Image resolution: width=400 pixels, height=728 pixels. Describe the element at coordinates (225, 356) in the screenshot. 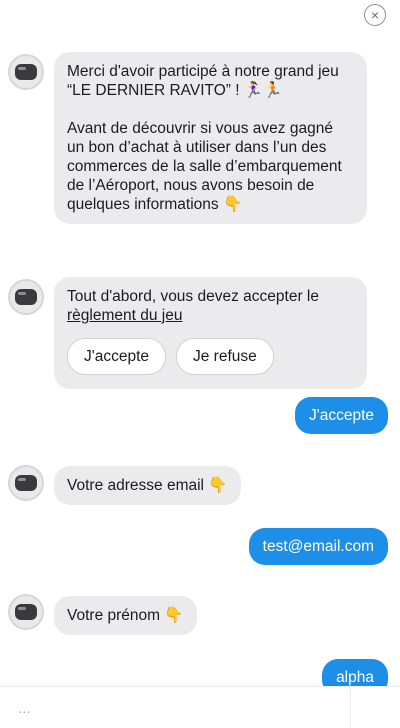

I see `refuse-button: Je refuse` at that location.